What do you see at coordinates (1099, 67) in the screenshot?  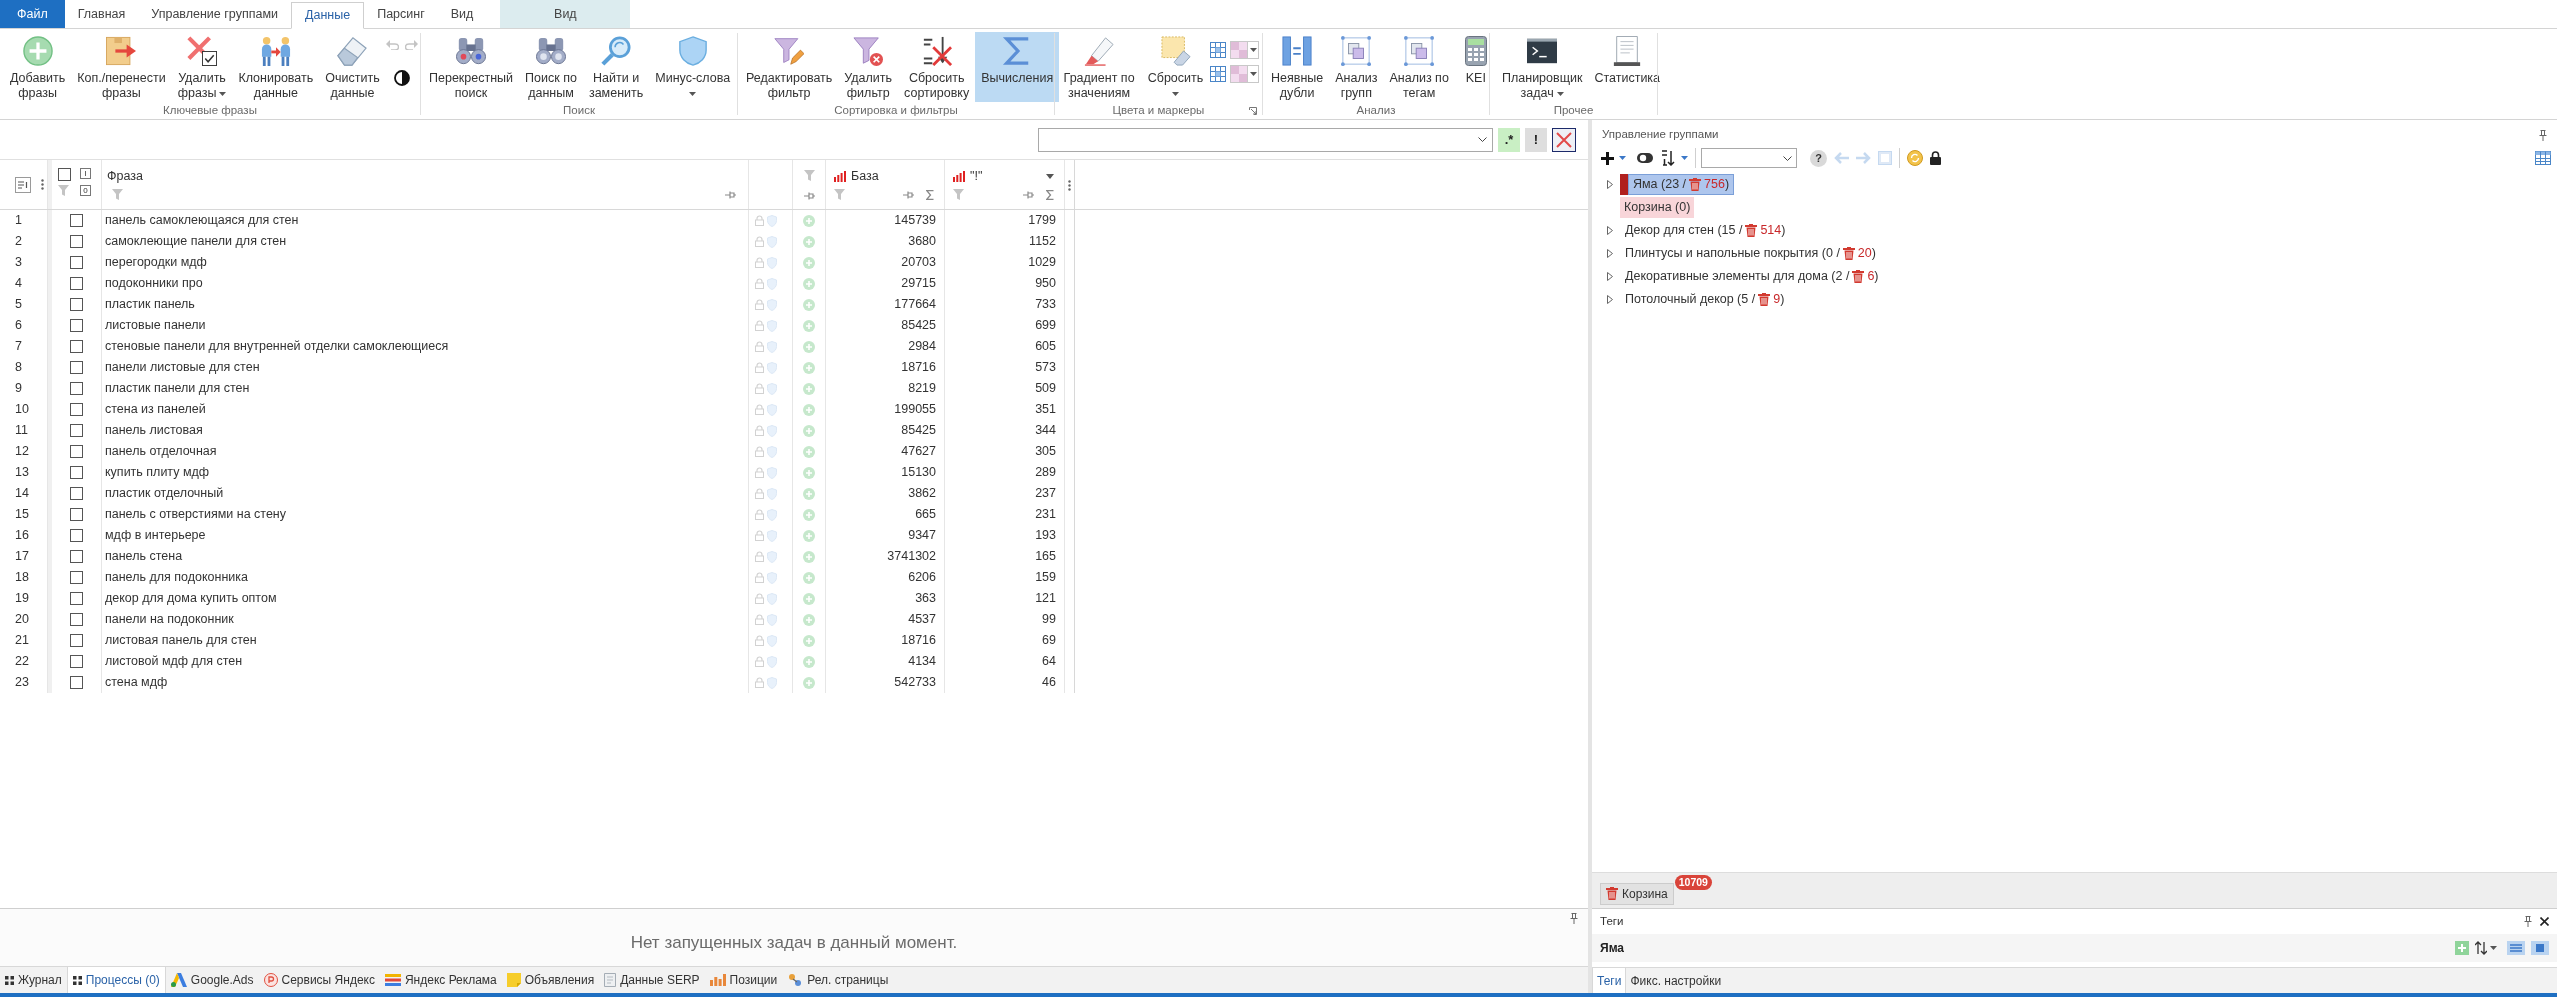 I see `ribbon-button: Градиент по значениям` at bounding box center [1099, 67].